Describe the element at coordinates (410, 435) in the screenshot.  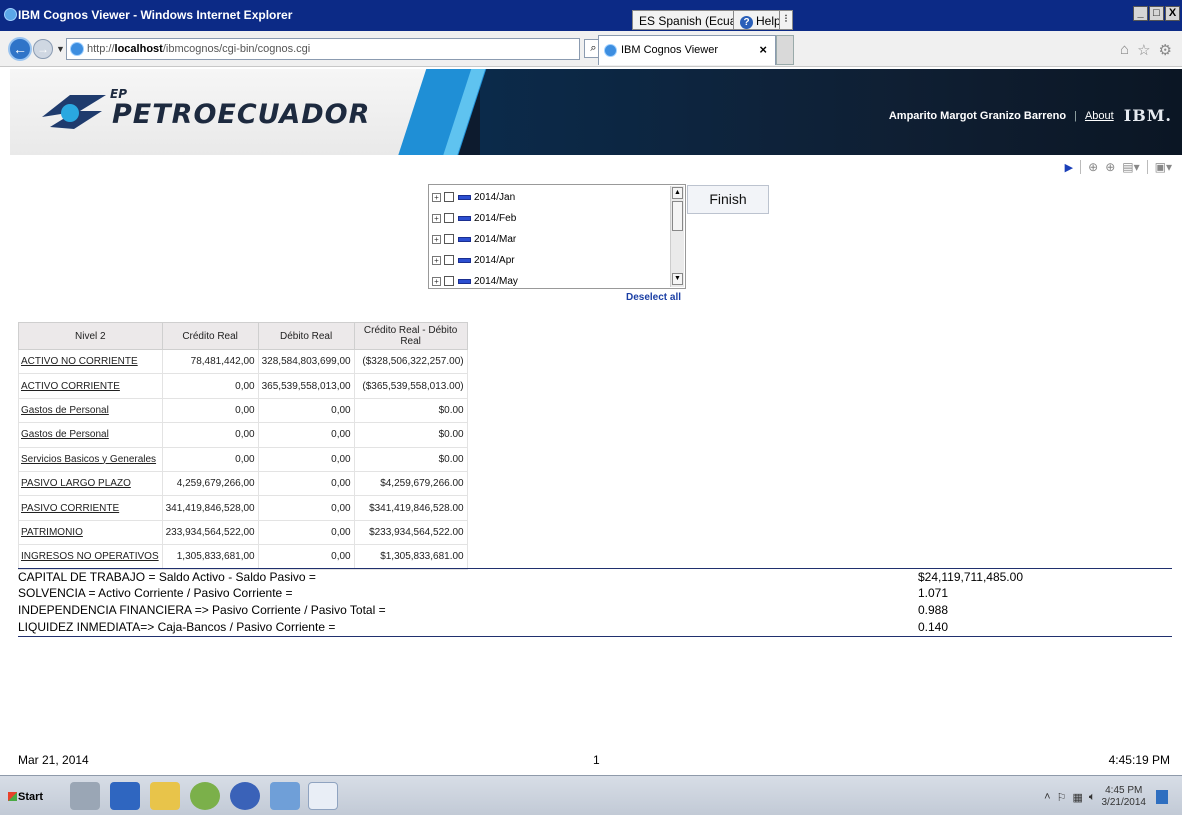
I see `table-cell: $0.00` at that location.